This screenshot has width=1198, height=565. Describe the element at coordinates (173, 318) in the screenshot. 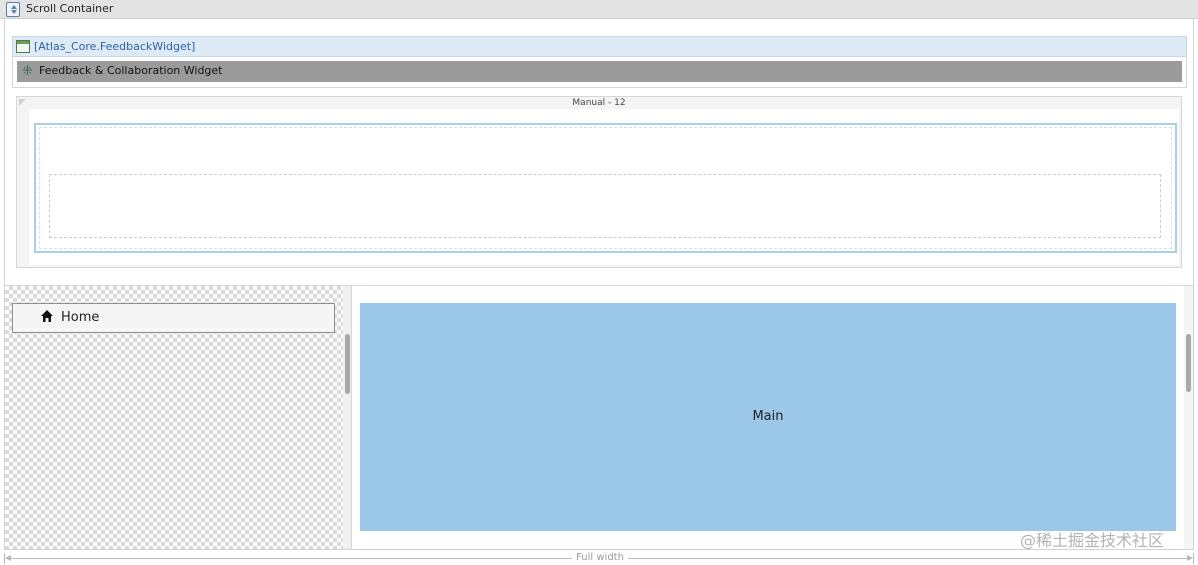

I see `sidebar-item-home: Home` at that location.